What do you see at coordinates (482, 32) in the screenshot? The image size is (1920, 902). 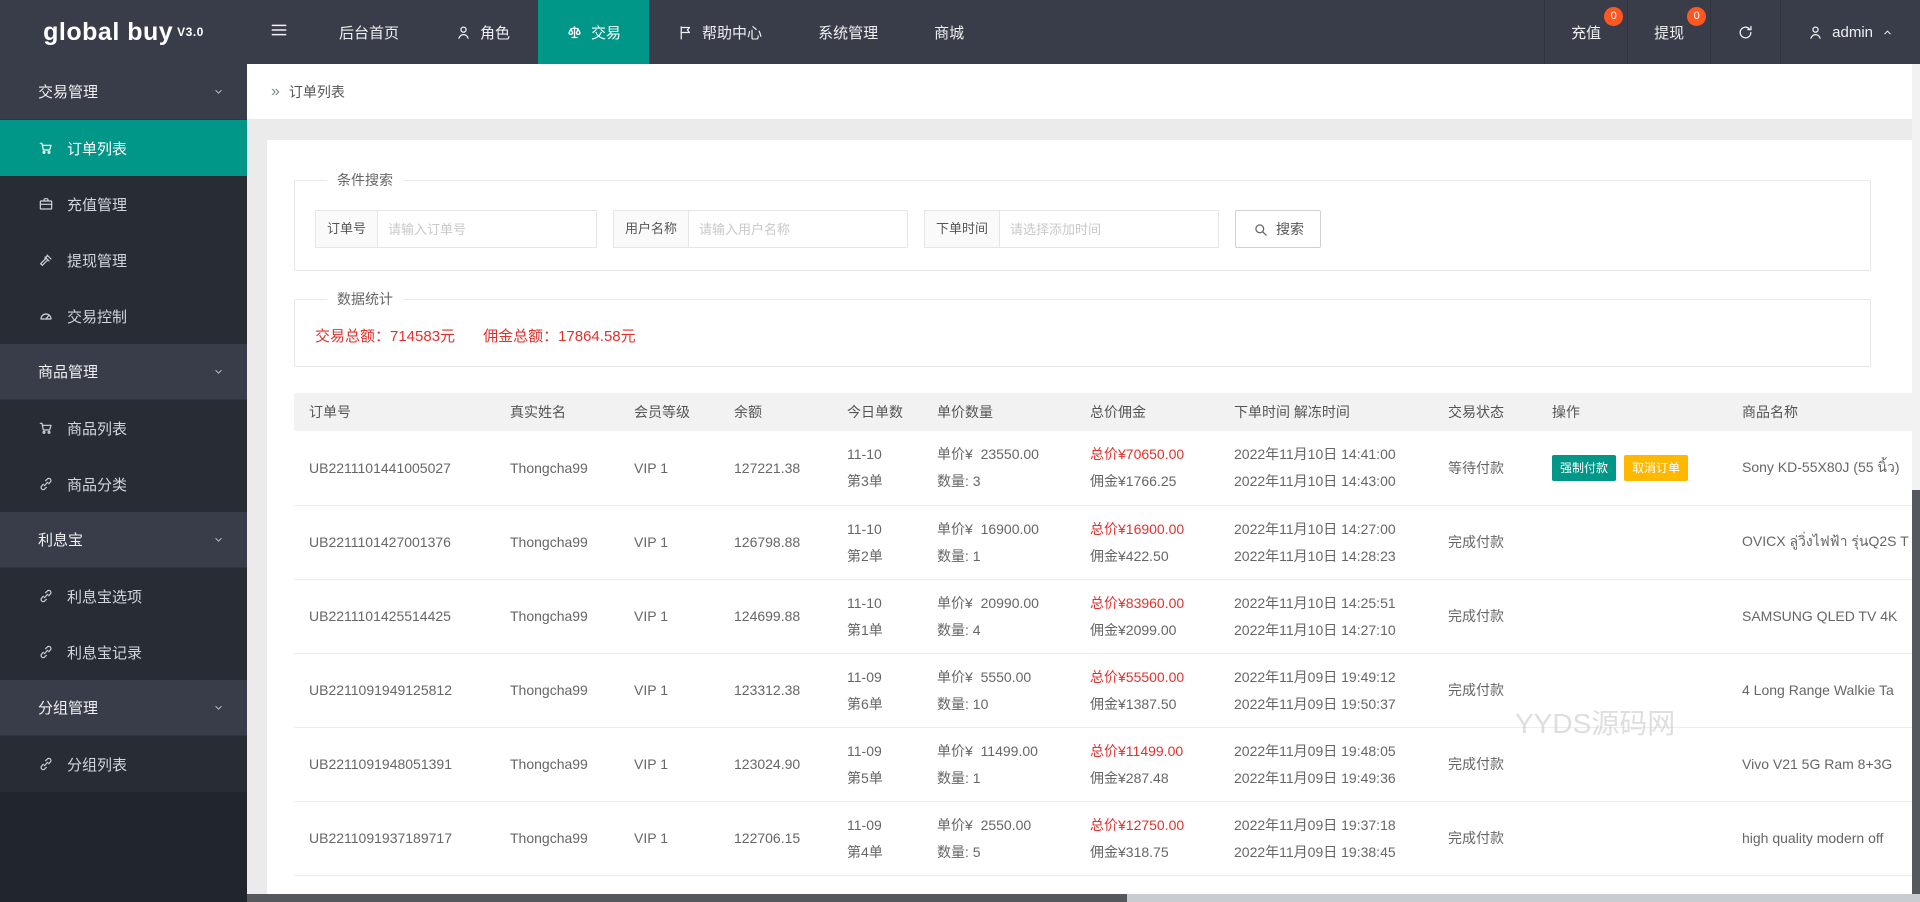 I see `nav-roles: 角色` at bounding box center [482, 32].